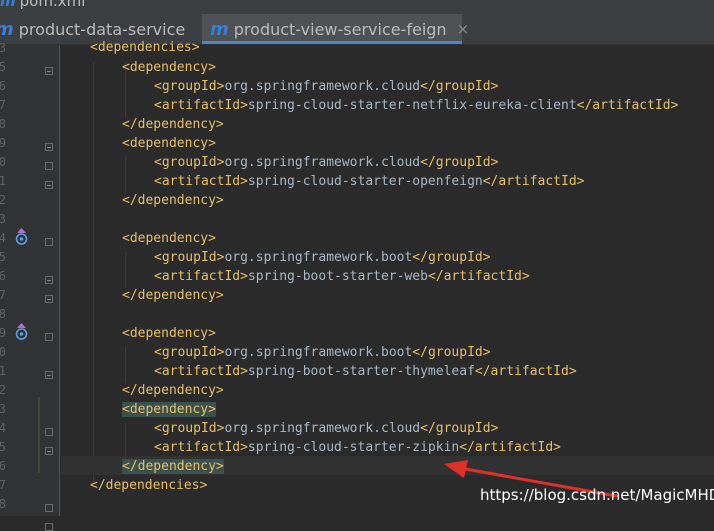  I want to click on vcs-change-marker, so click(39, 435).